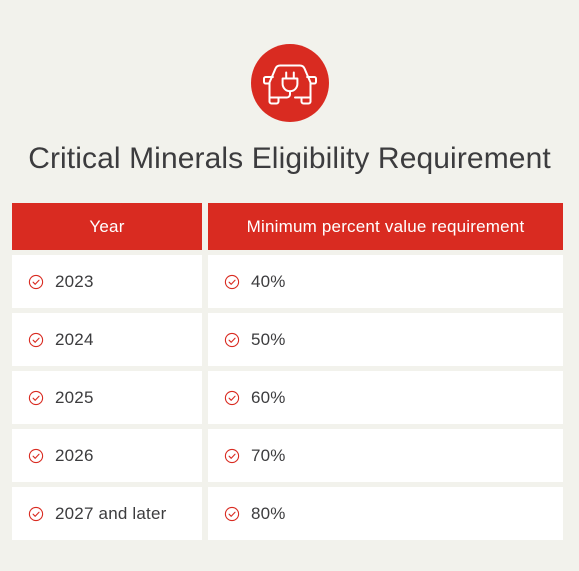  I want to click on electric-vehicle-icon, so click(289, 83).